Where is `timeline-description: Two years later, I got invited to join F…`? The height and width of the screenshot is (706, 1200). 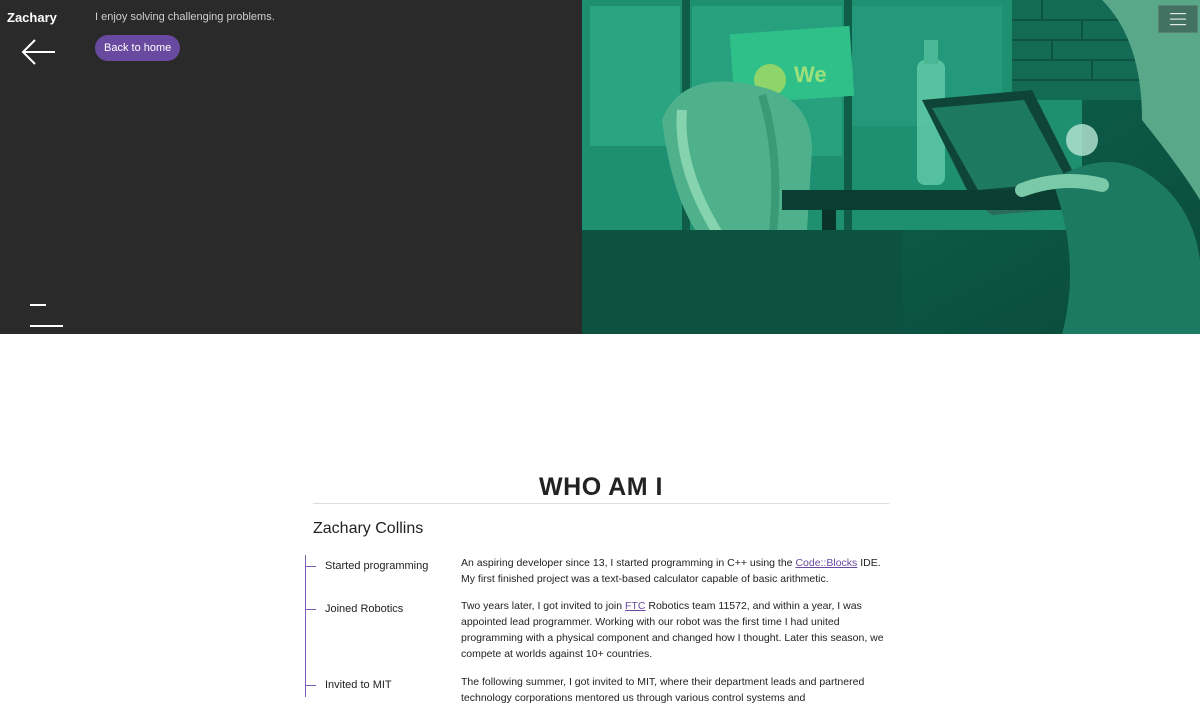 timeline-description: Two years later, I got invited to join F… is located at coordinates (672, 630).